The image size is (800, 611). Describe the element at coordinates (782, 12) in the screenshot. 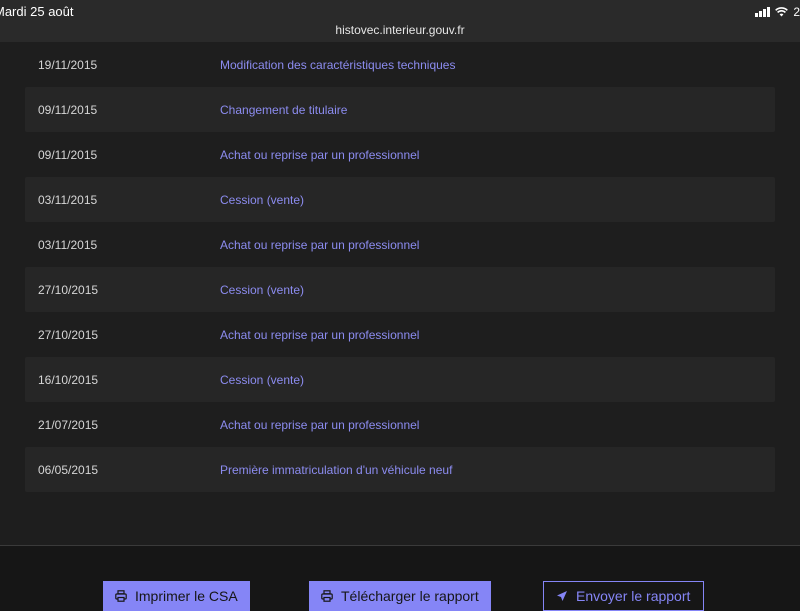

I see `wifi-icon` at that location.